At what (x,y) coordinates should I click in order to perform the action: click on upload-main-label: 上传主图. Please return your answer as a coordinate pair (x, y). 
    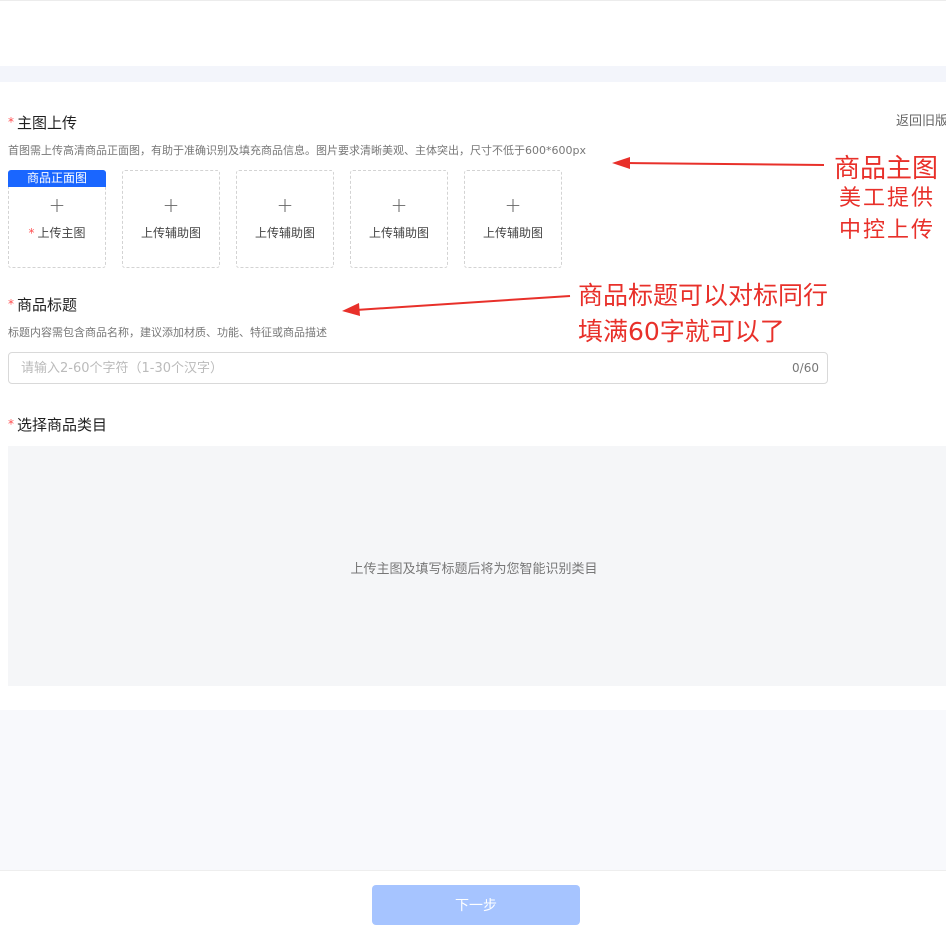
    Looking at the image, I should click on (61, 233).